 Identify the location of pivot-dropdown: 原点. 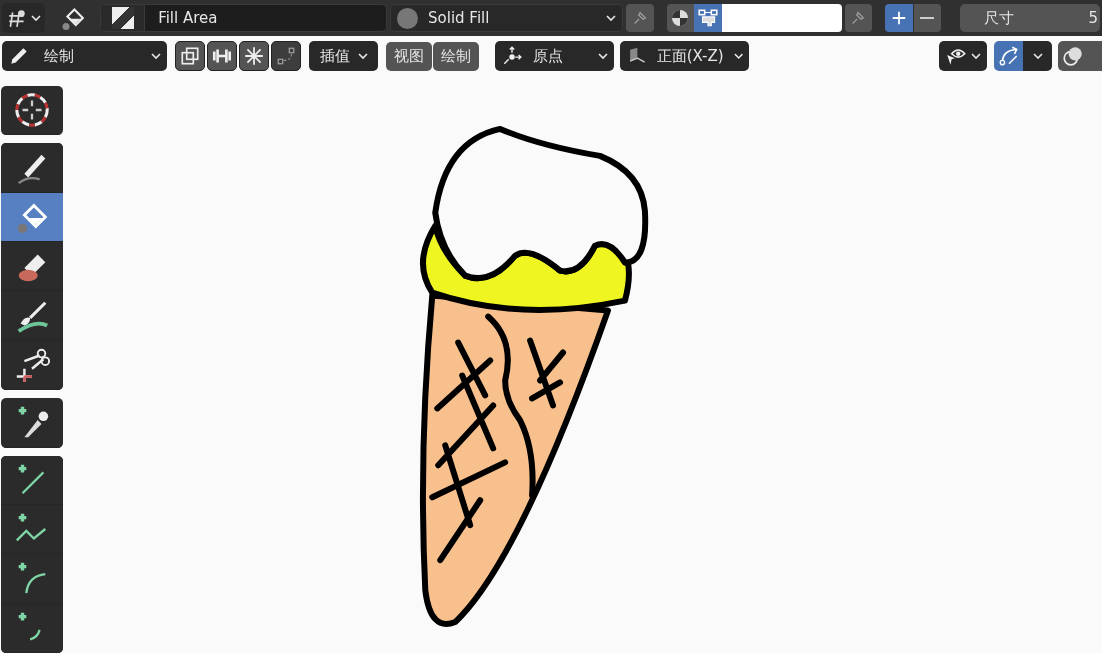
(554, 56).